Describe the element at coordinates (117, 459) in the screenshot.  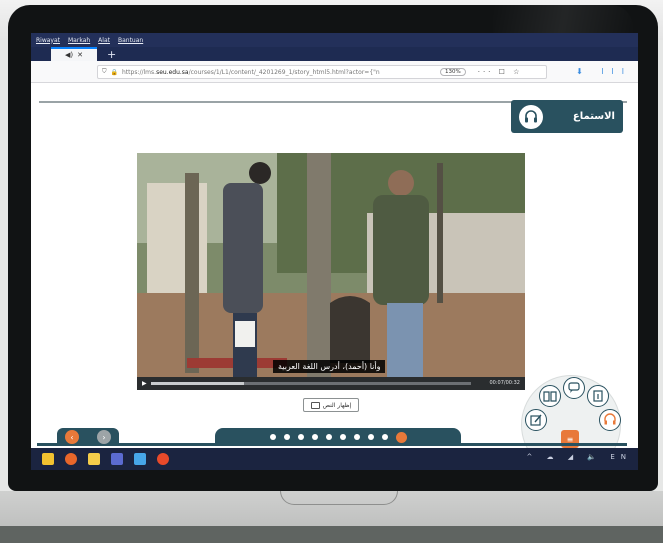
I see `teams-icon` at that location.